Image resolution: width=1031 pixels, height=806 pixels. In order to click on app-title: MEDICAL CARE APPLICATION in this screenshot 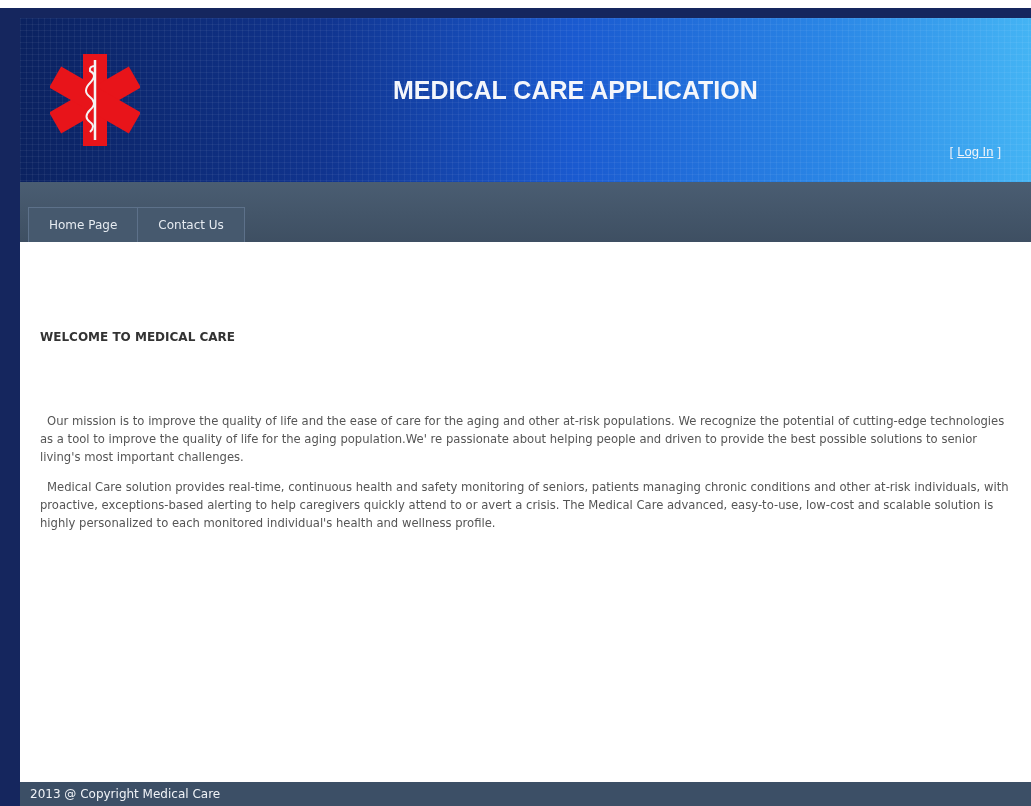, I will do `click(575, 90)`.